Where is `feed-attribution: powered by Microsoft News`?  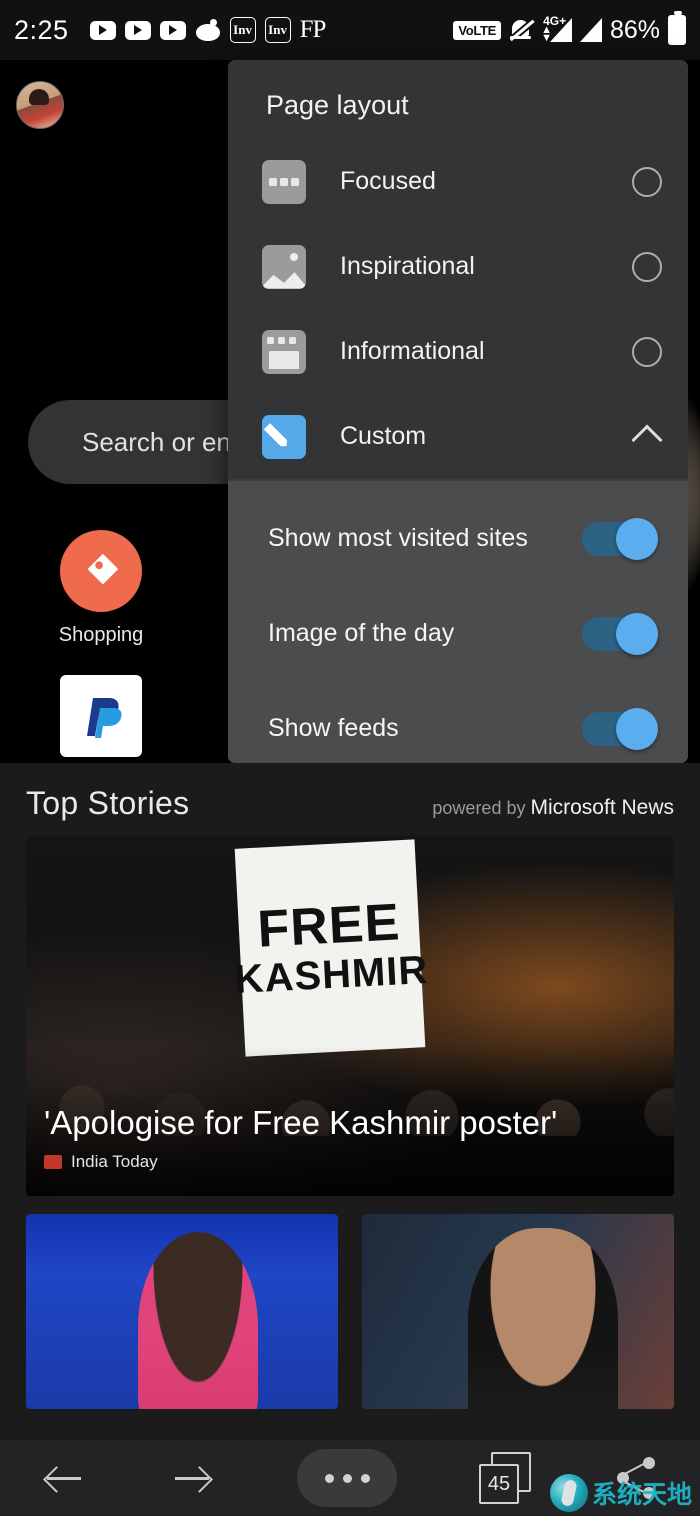 feed-attribution: powered by Microsoft News is located at coordinates (553, 808).